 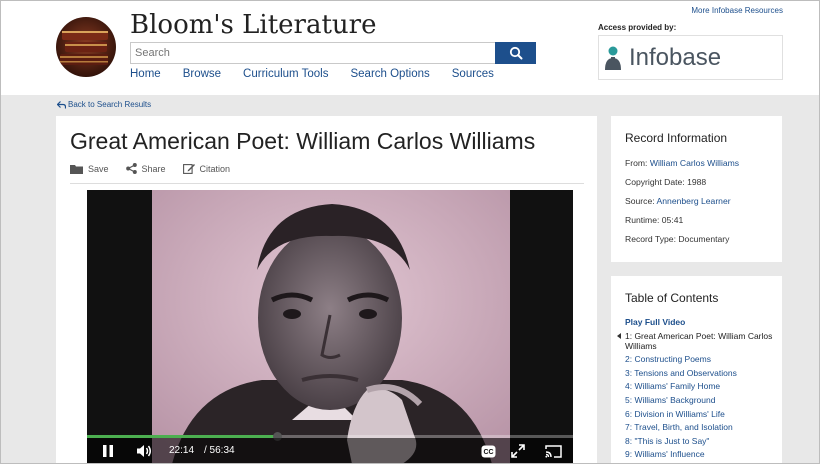 I want to click on nav-browse: Browse, so click(x=202, y=74).